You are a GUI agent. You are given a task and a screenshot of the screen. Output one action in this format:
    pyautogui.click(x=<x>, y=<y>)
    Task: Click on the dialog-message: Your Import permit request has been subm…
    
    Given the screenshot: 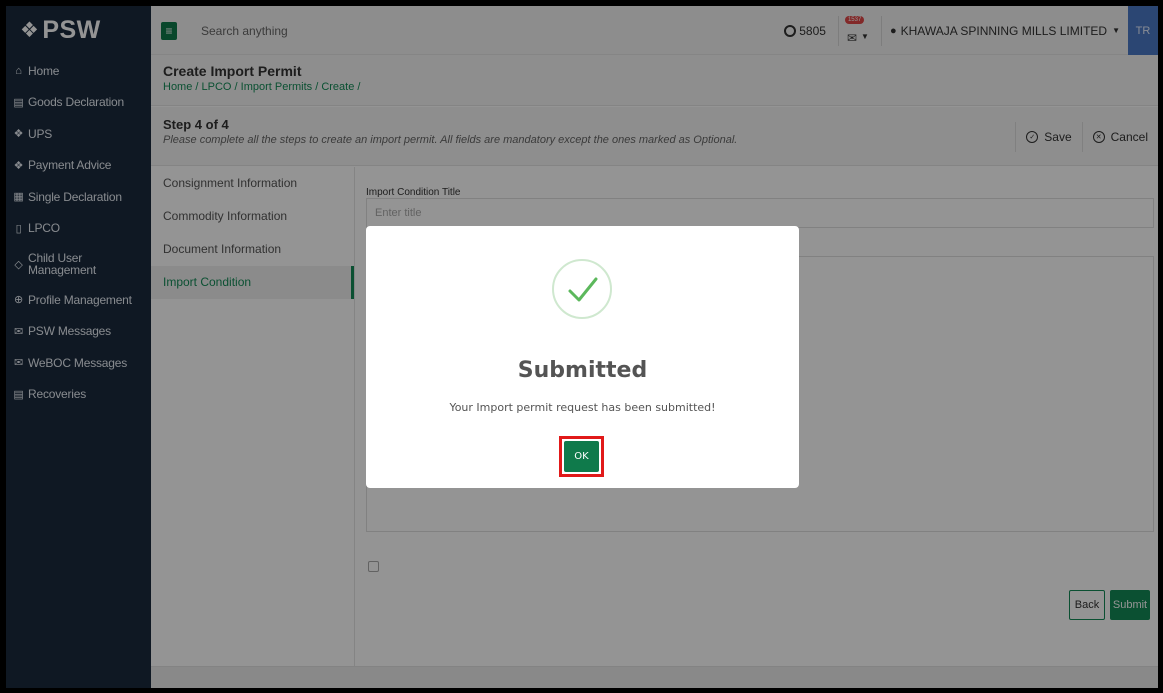 What is the action you would take?
    pyautogui.click(x=582, y=407)
    